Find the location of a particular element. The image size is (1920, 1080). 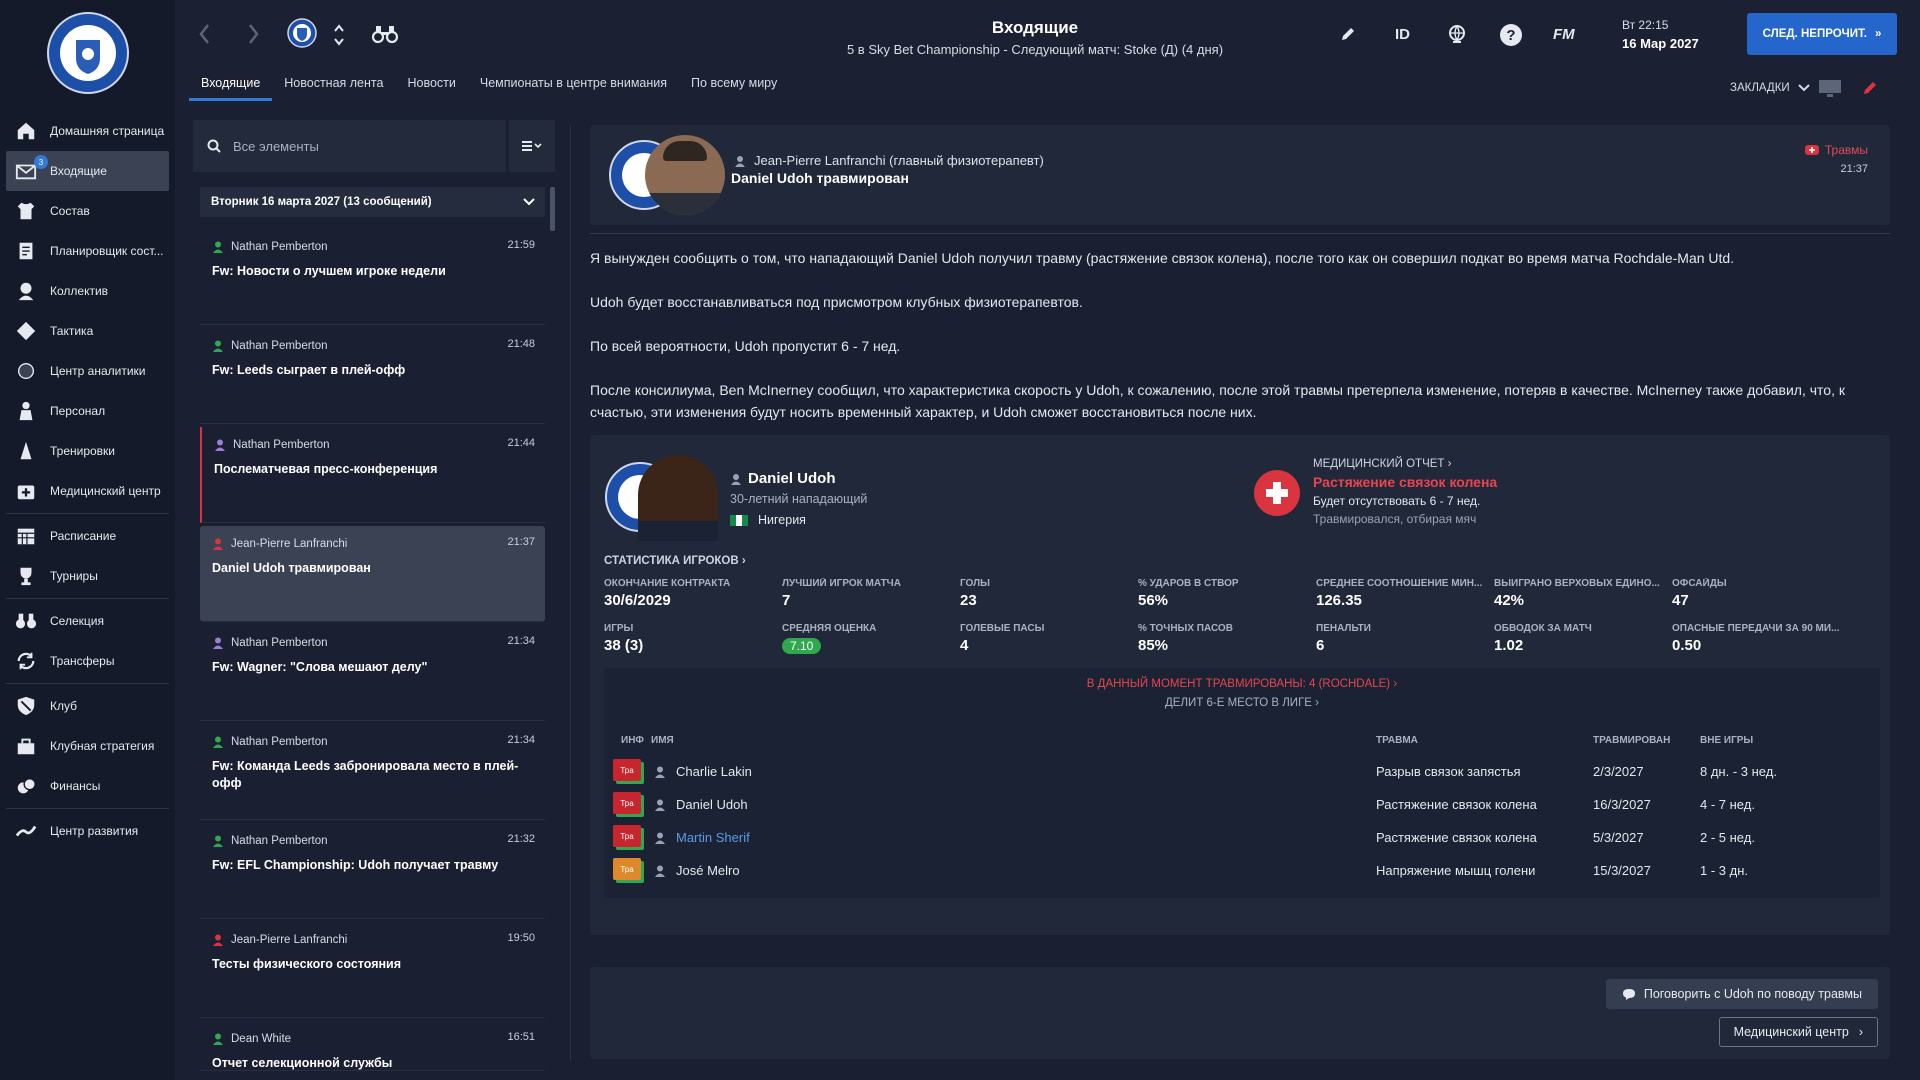

sidebar-item-label: Тренировки is located at coordinates (83, 451).